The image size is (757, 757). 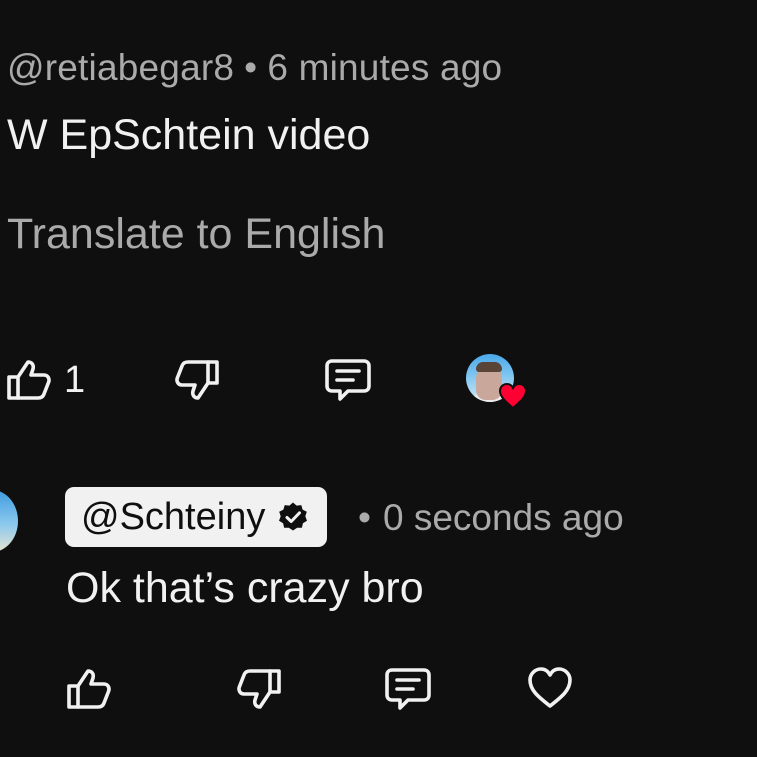 I want to click on comment-2-text: Ok that’s crazy bro, so click(x=245, y=588).